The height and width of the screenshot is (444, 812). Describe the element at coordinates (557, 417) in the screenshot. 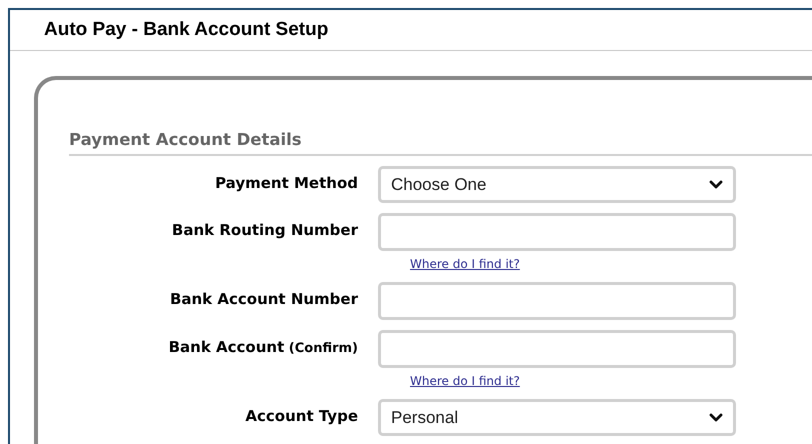

I see `dropdown: Personal` at that location.